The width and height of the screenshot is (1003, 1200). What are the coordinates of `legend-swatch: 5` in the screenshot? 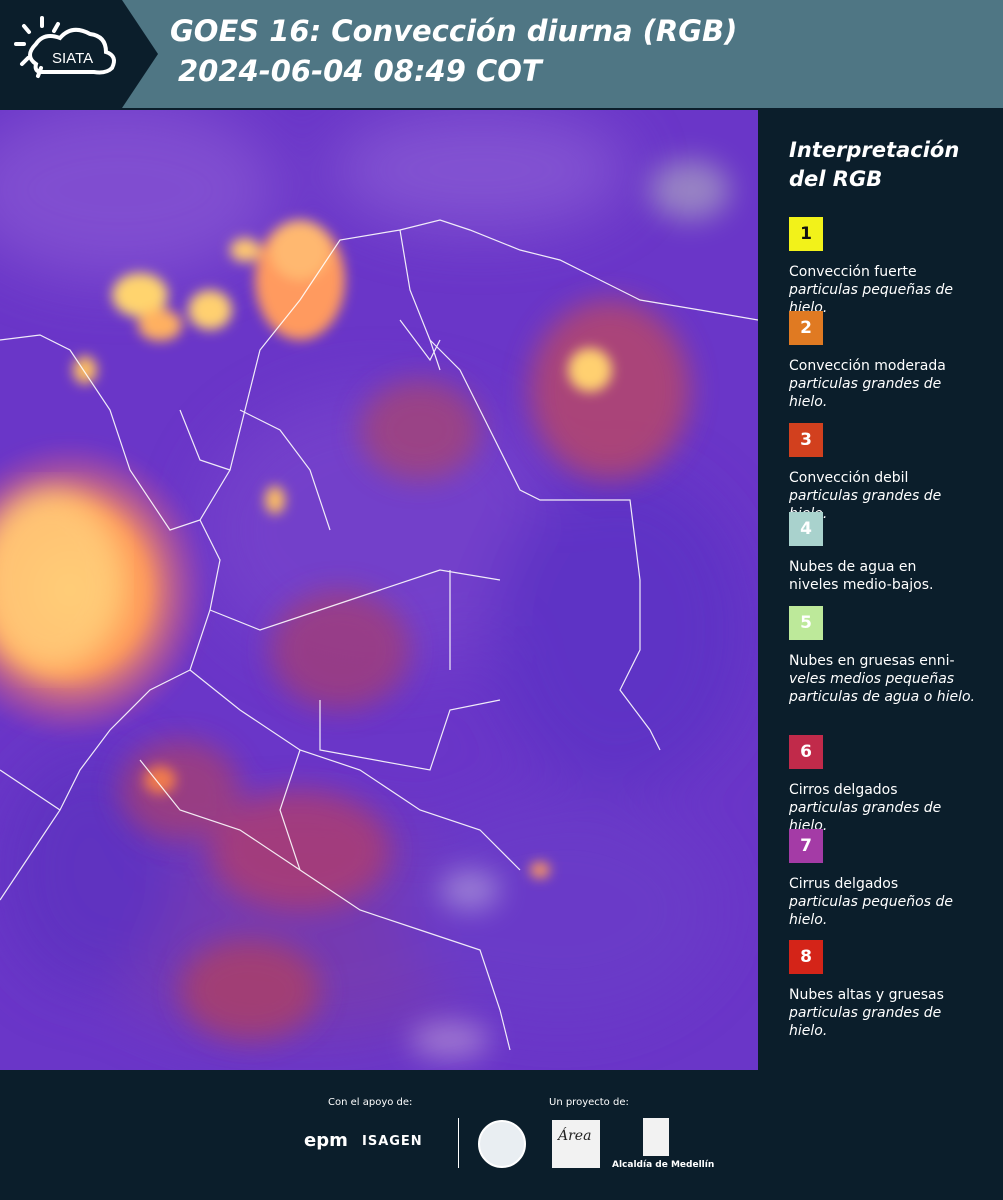 It's located at (806, 623).